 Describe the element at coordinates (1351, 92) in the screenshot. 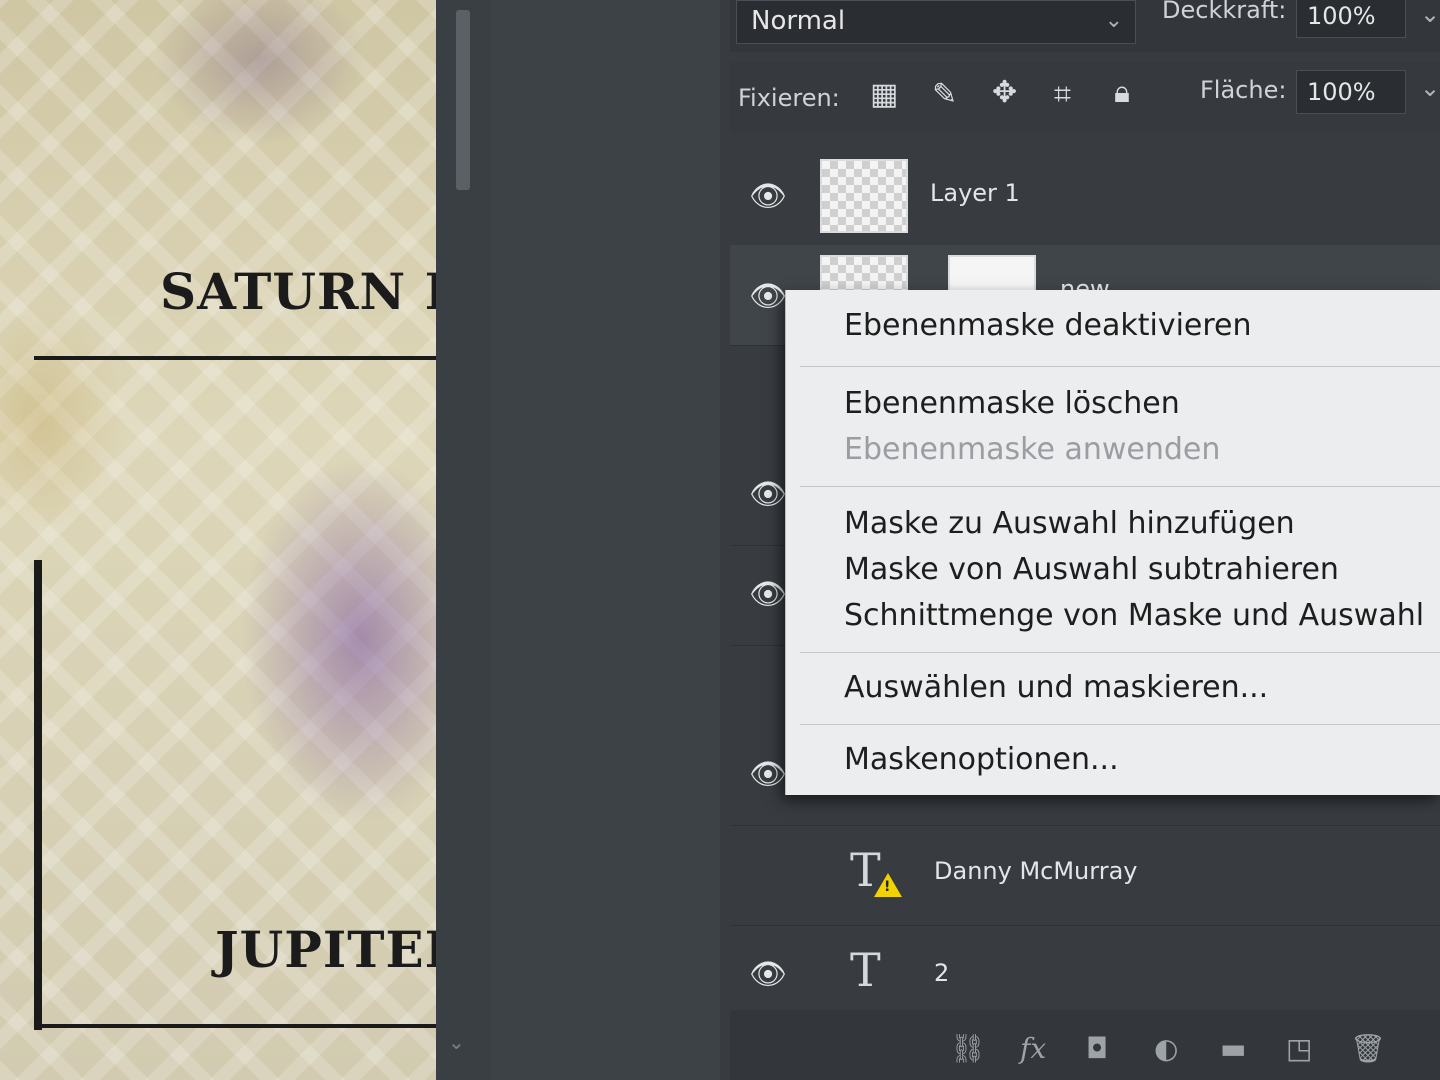

I see `fill-field: 100%` at that location.